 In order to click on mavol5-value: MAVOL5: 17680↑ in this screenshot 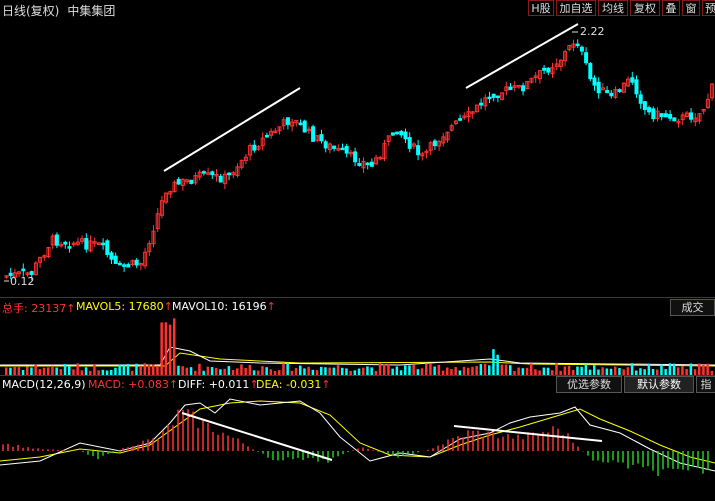, I will do `click(124, 306)`.